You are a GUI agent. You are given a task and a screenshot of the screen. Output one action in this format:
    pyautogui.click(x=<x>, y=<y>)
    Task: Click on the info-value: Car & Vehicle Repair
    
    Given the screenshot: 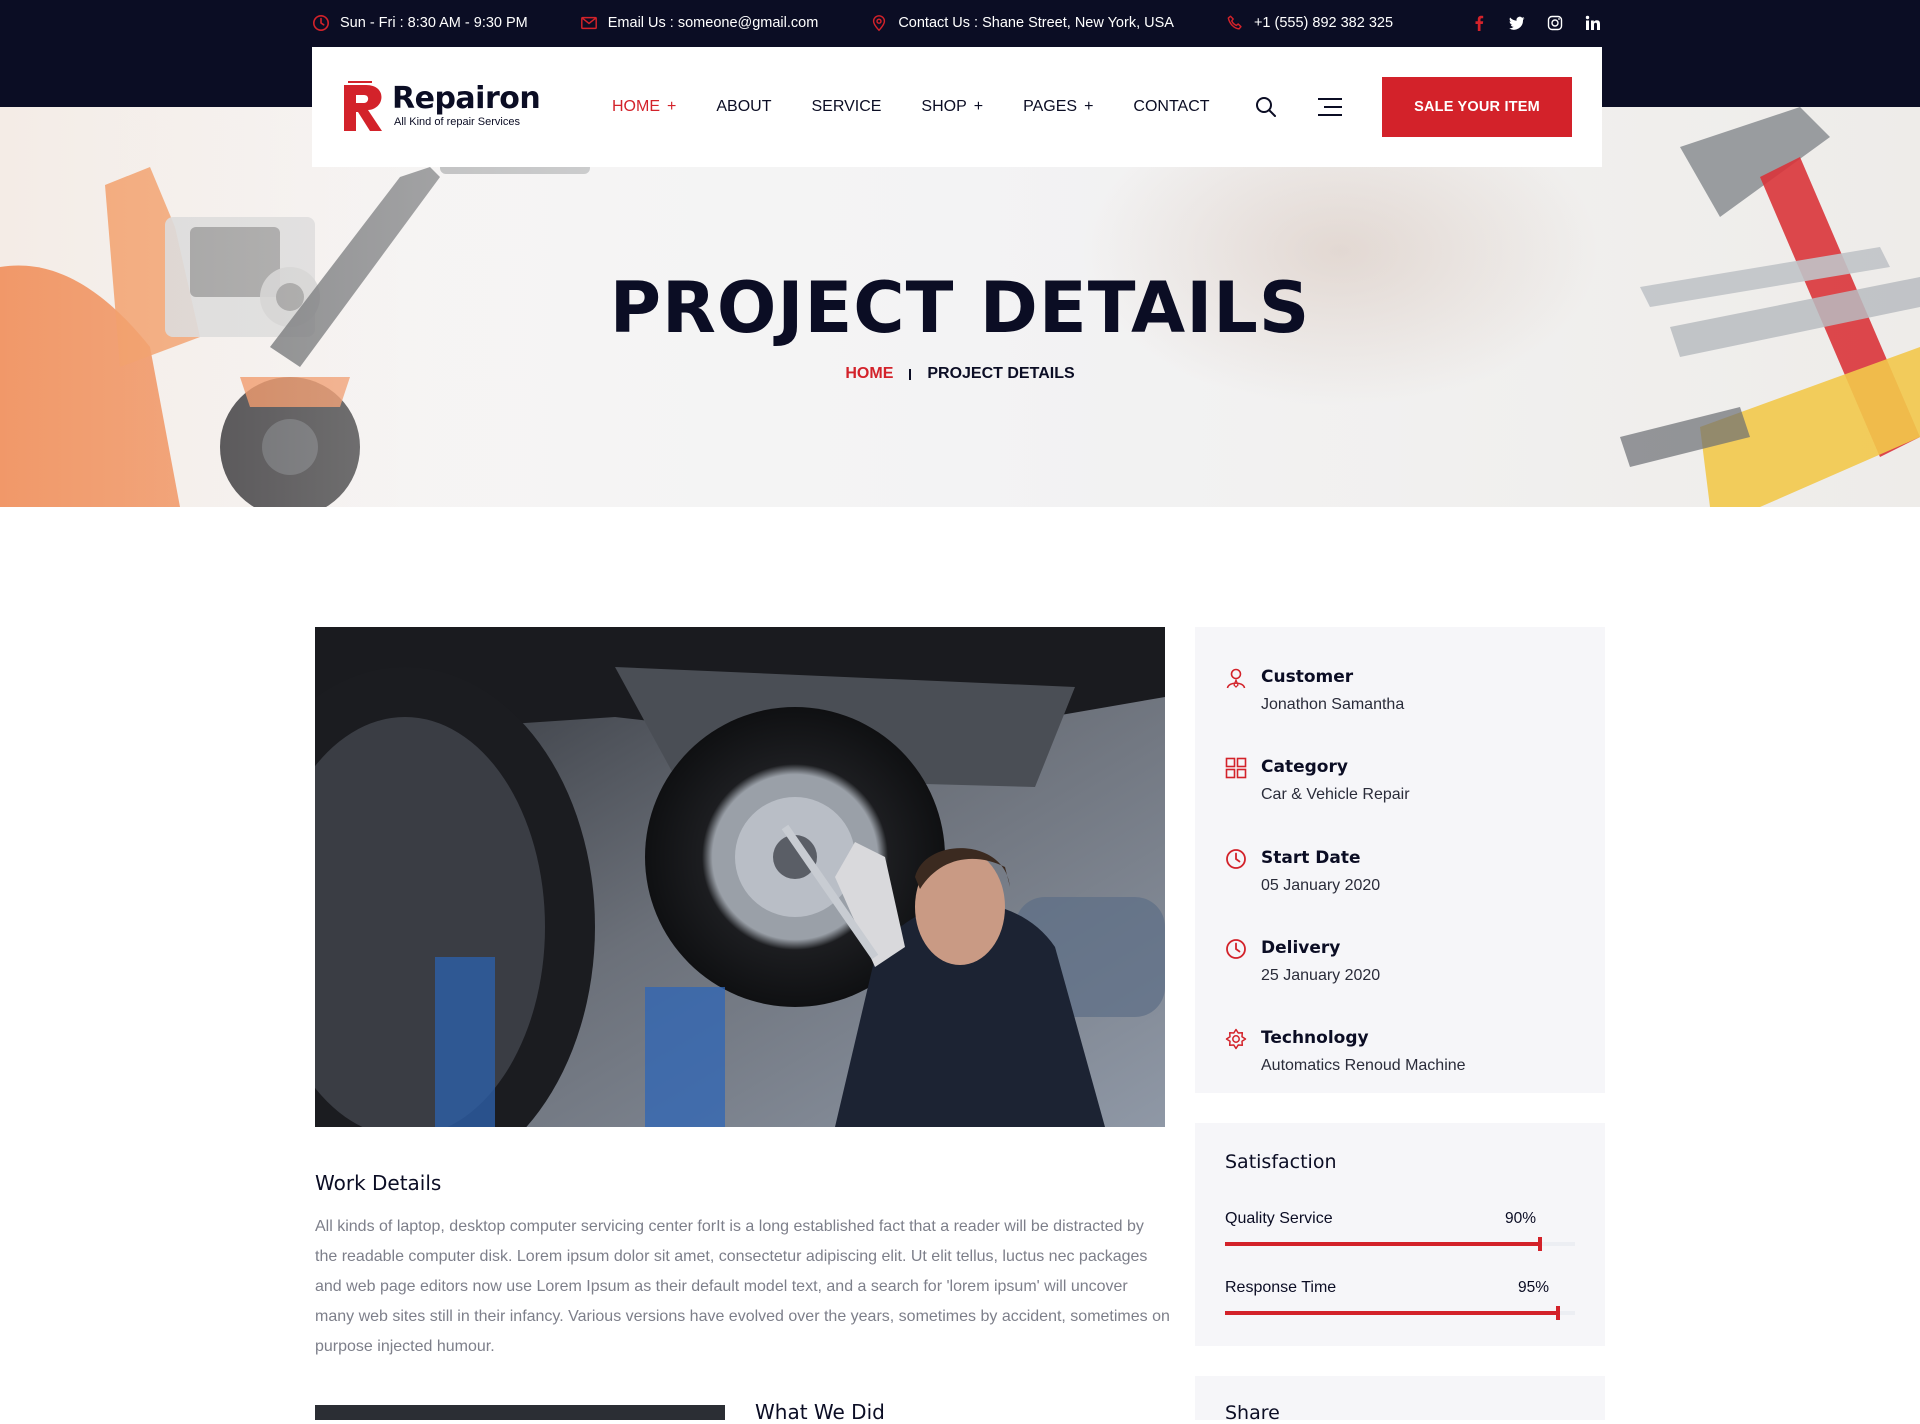 What is the action you would take?
    pyautogui.click(x=1335, y=794)
    